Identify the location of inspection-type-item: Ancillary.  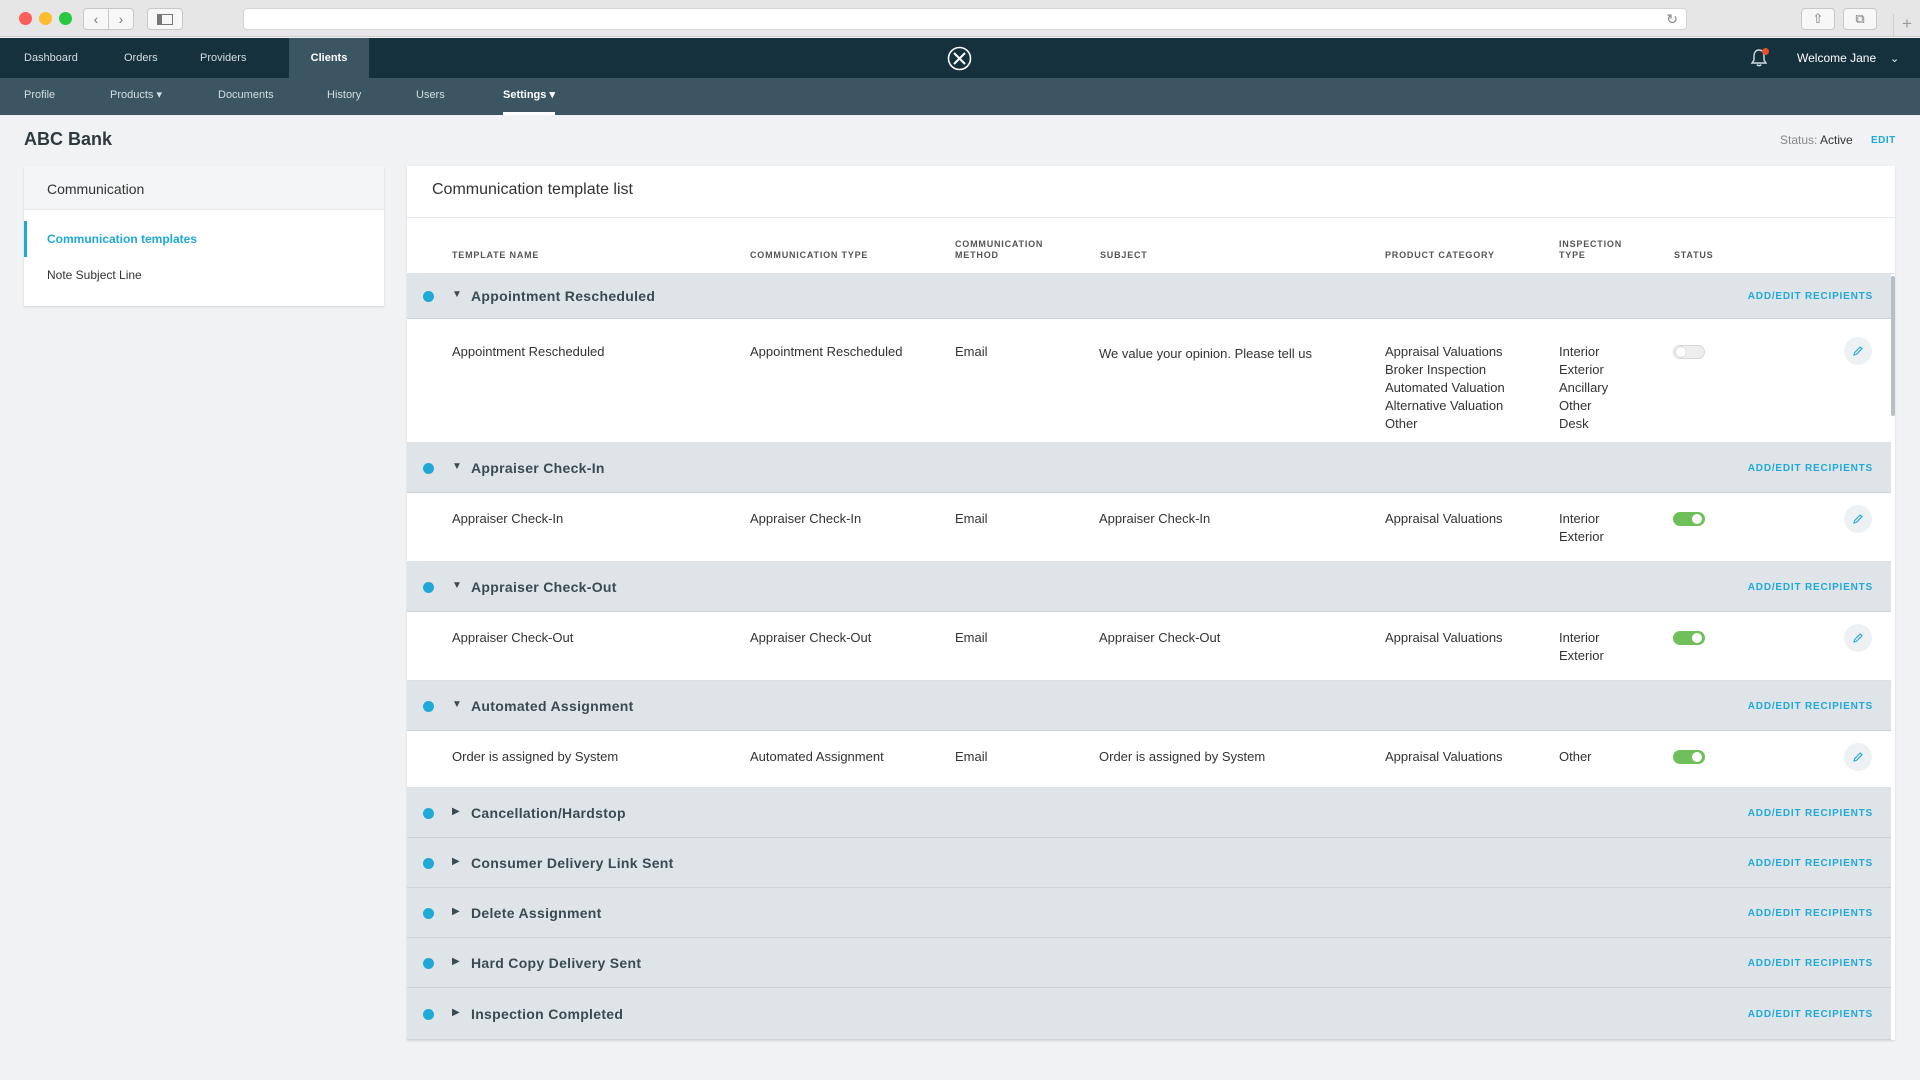
(1584, 387).